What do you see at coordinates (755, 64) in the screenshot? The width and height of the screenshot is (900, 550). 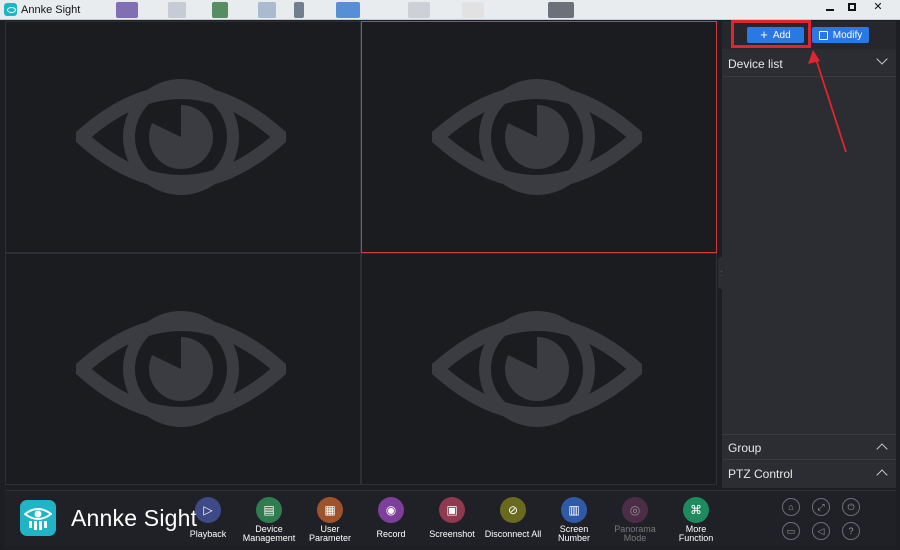 I see `device-list-label: Device list` at bounding box center [755, 64].